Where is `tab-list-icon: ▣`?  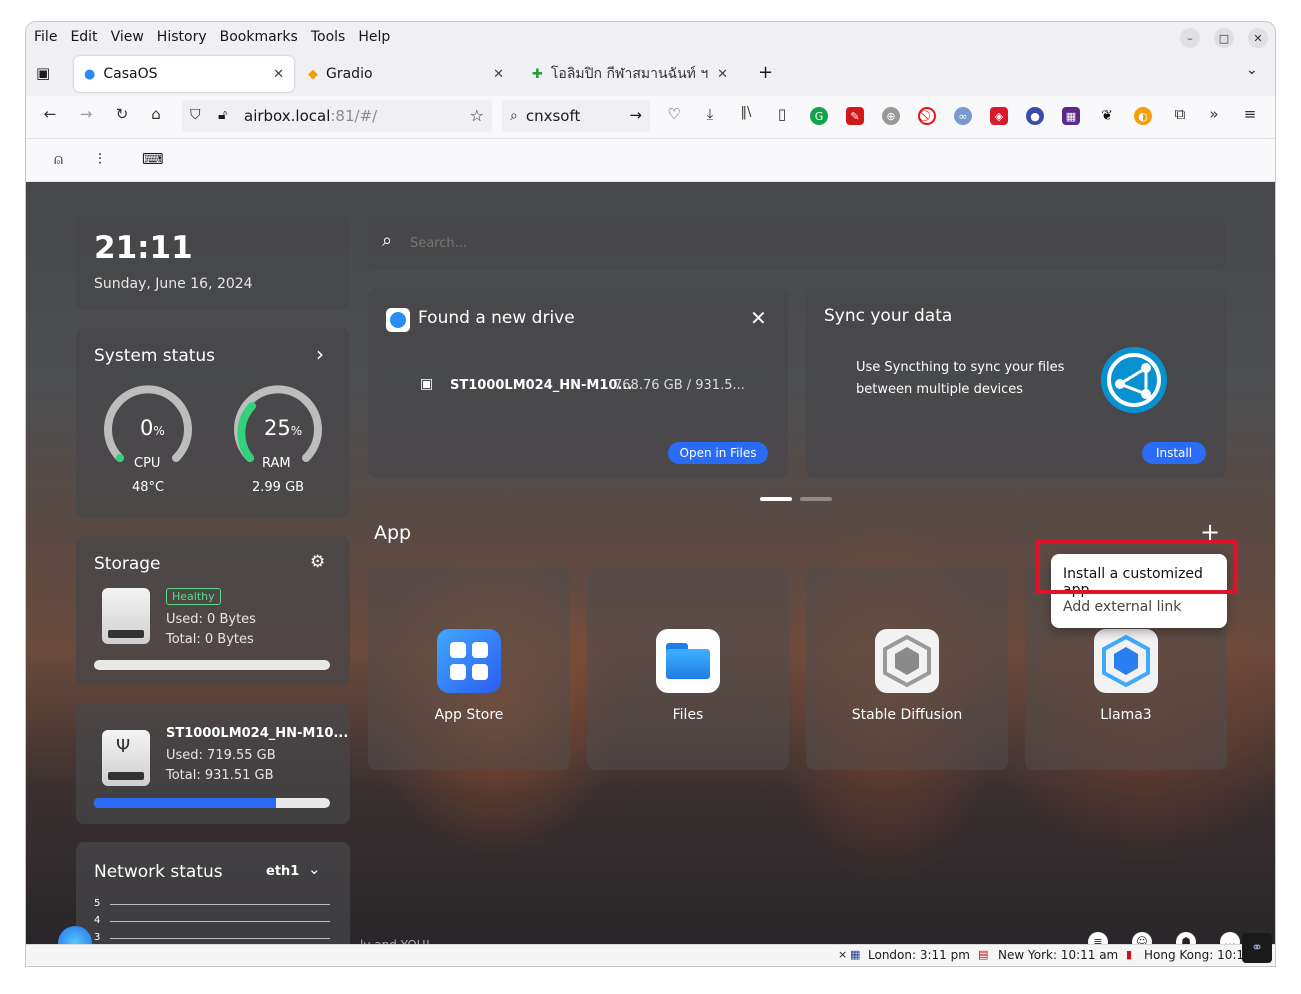 tab-list-icon: ▣ is located at coordinates (43, 73).